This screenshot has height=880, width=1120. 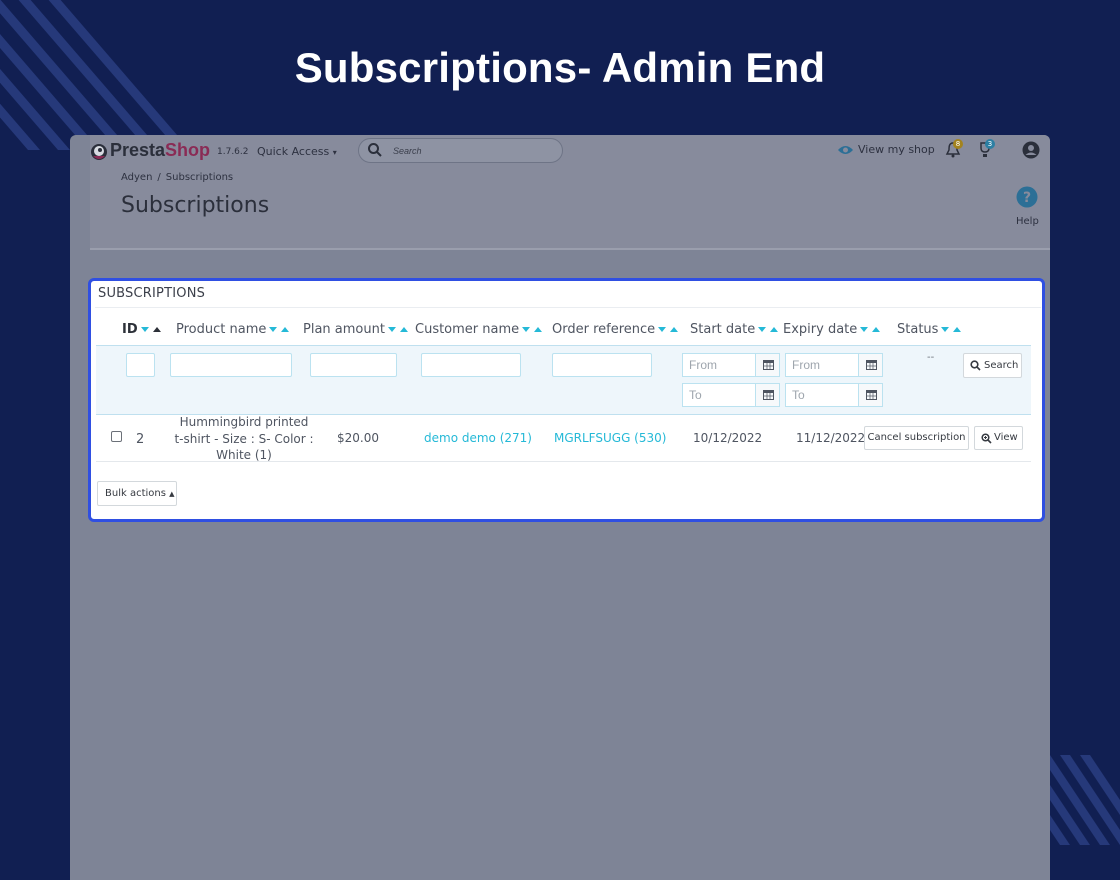 I want to click on column-header-product-name: Product name, so click(x=233, y=329).